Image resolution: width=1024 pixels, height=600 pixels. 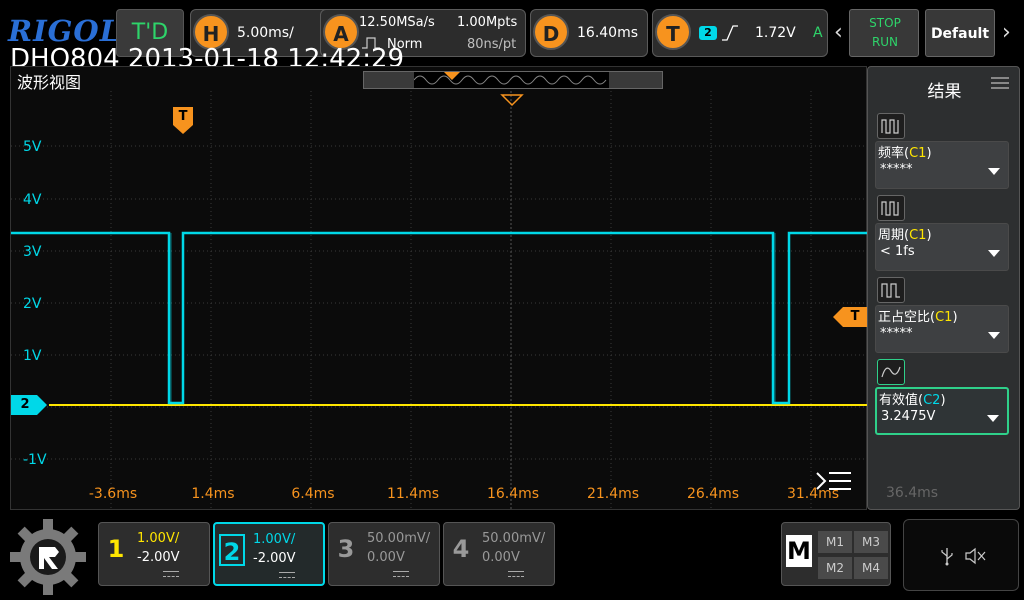 I want to click on delay-group: D 16.40ms, so click(x=589, y=33).